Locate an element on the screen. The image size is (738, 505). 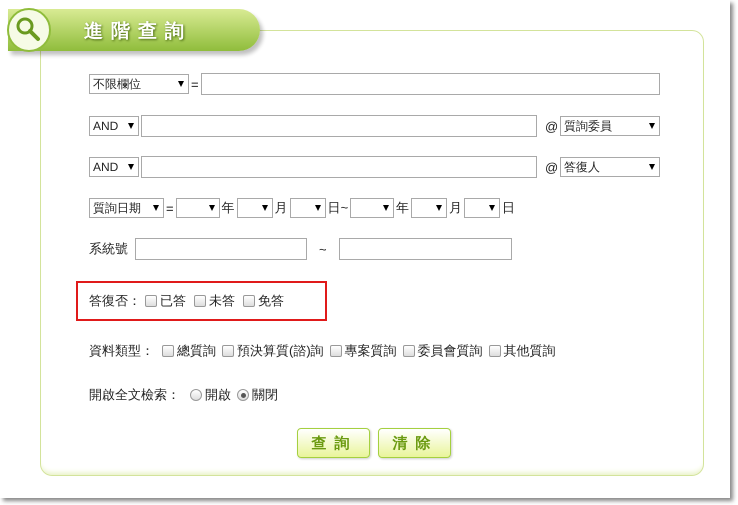
fulltext-label: 開啟全文檢索： is located at coordinates (134, 395).